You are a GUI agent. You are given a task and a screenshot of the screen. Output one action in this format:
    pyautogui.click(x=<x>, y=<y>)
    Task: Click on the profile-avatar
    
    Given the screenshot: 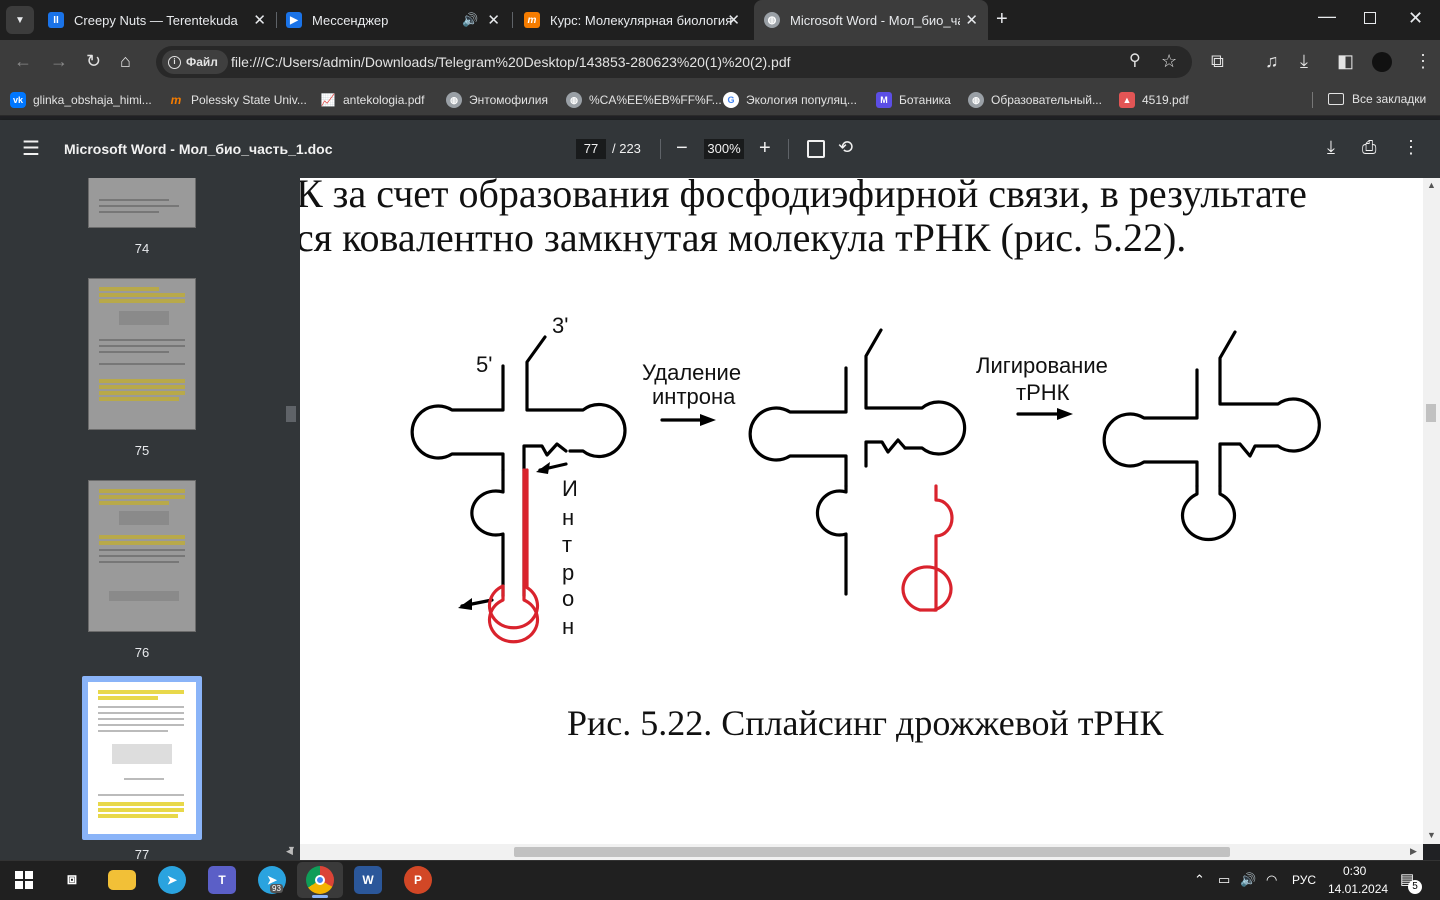 What is the action you would take?
    pyautogui.click(x=1382, y=62)
    